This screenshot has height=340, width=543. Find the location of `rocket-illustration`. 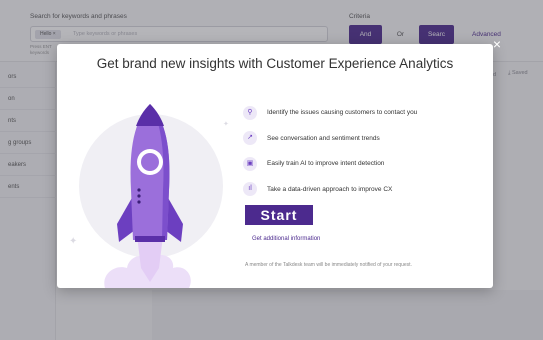

rocket-illustration is located at coordinates (147, 196).